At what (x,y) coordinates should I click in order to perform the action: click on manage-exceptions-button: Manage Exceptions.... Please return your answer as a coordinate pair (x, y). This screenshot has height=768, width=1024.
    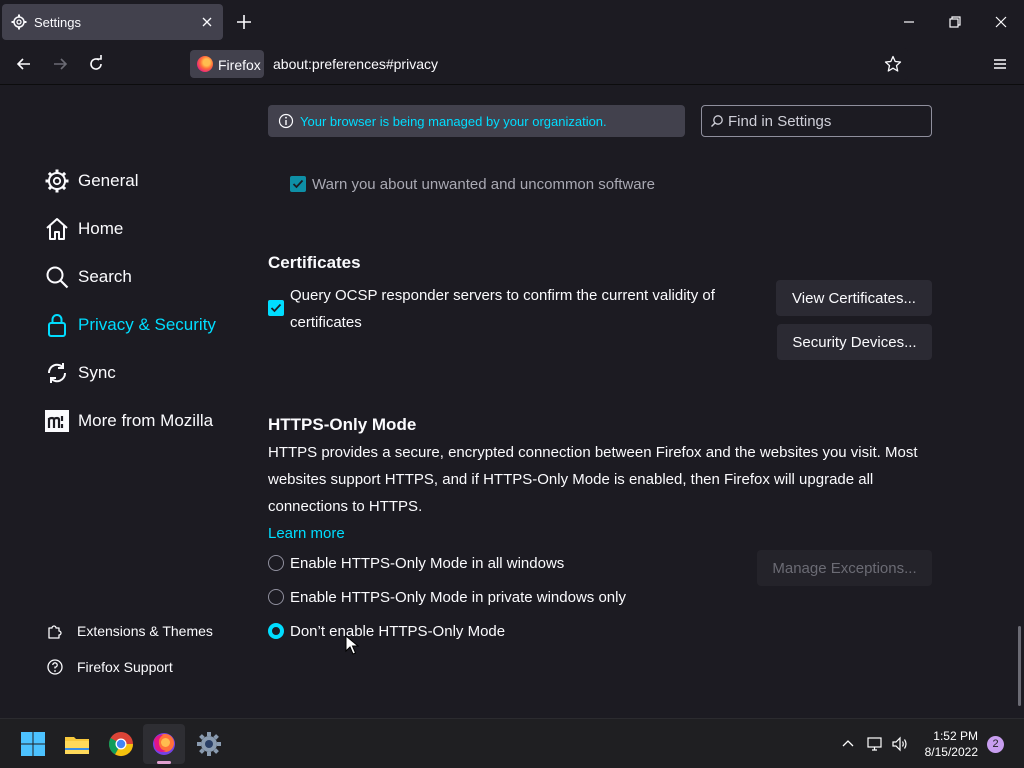
    Looking at the image, I should click on (844, 568).